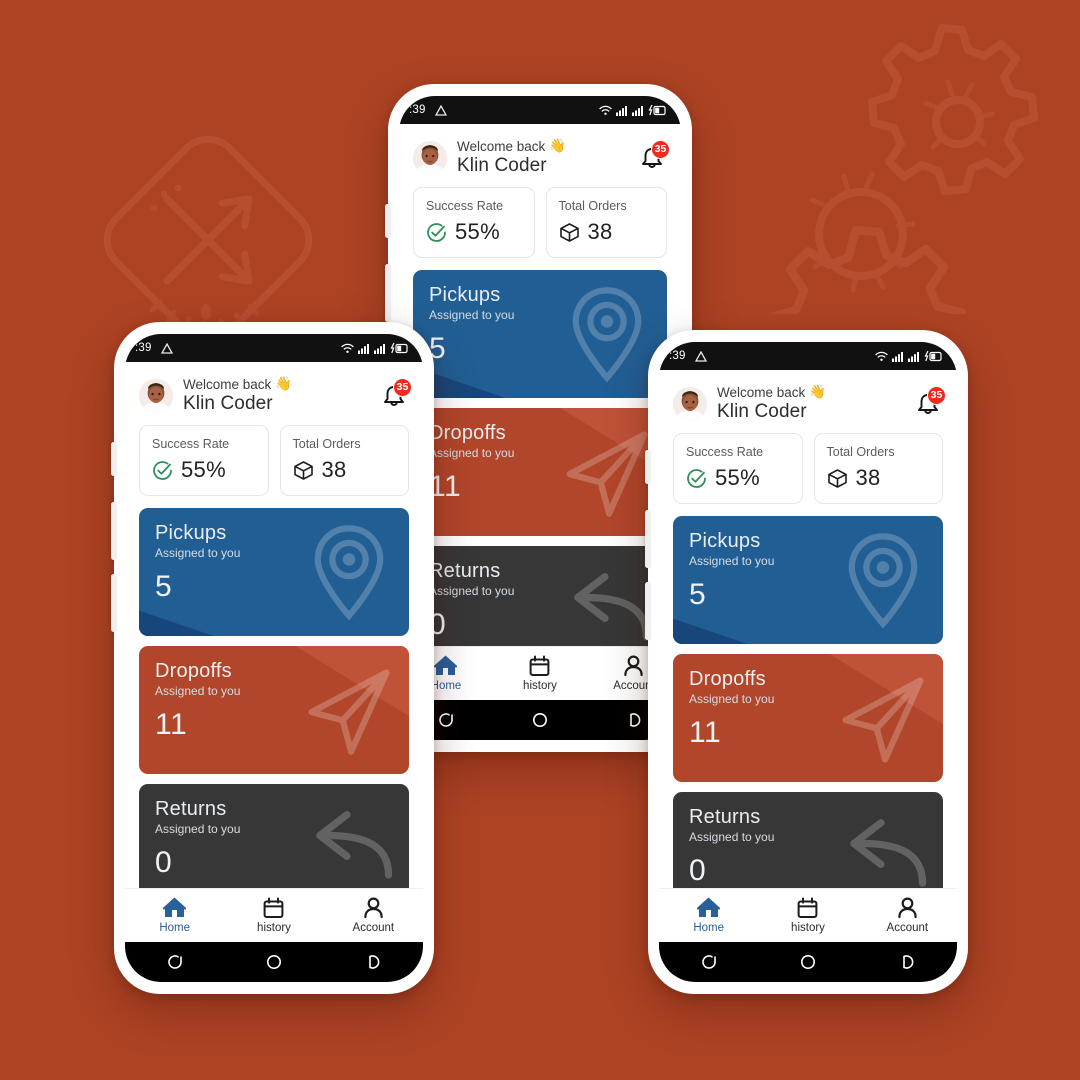 The image size is (1080, 1080). What do you see at coordinates (284, 383) in the screenshot?
I see `wave-hand-icon: 👋` at bounding box center [284, 383].